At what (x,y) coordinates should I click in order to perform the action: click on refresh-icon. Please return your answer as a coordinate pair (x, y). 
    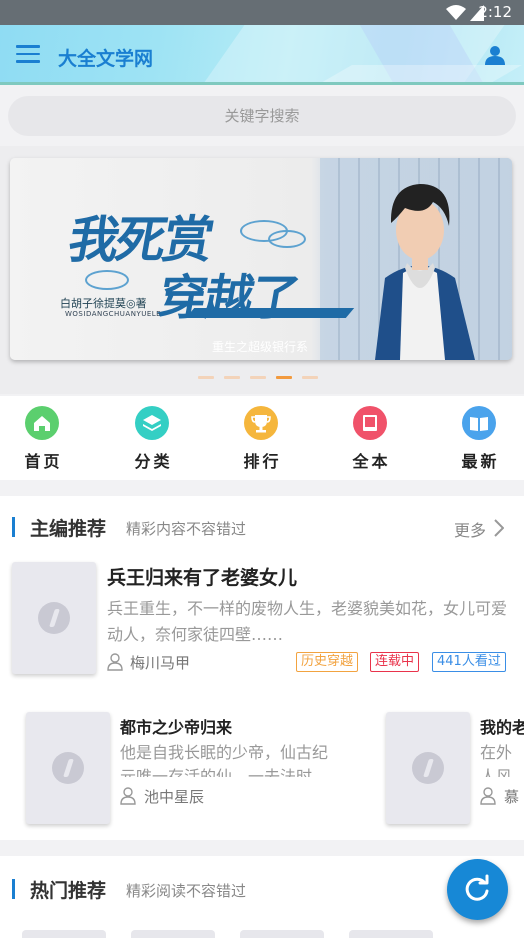
    Looking at the image, I should click on (477, 887).